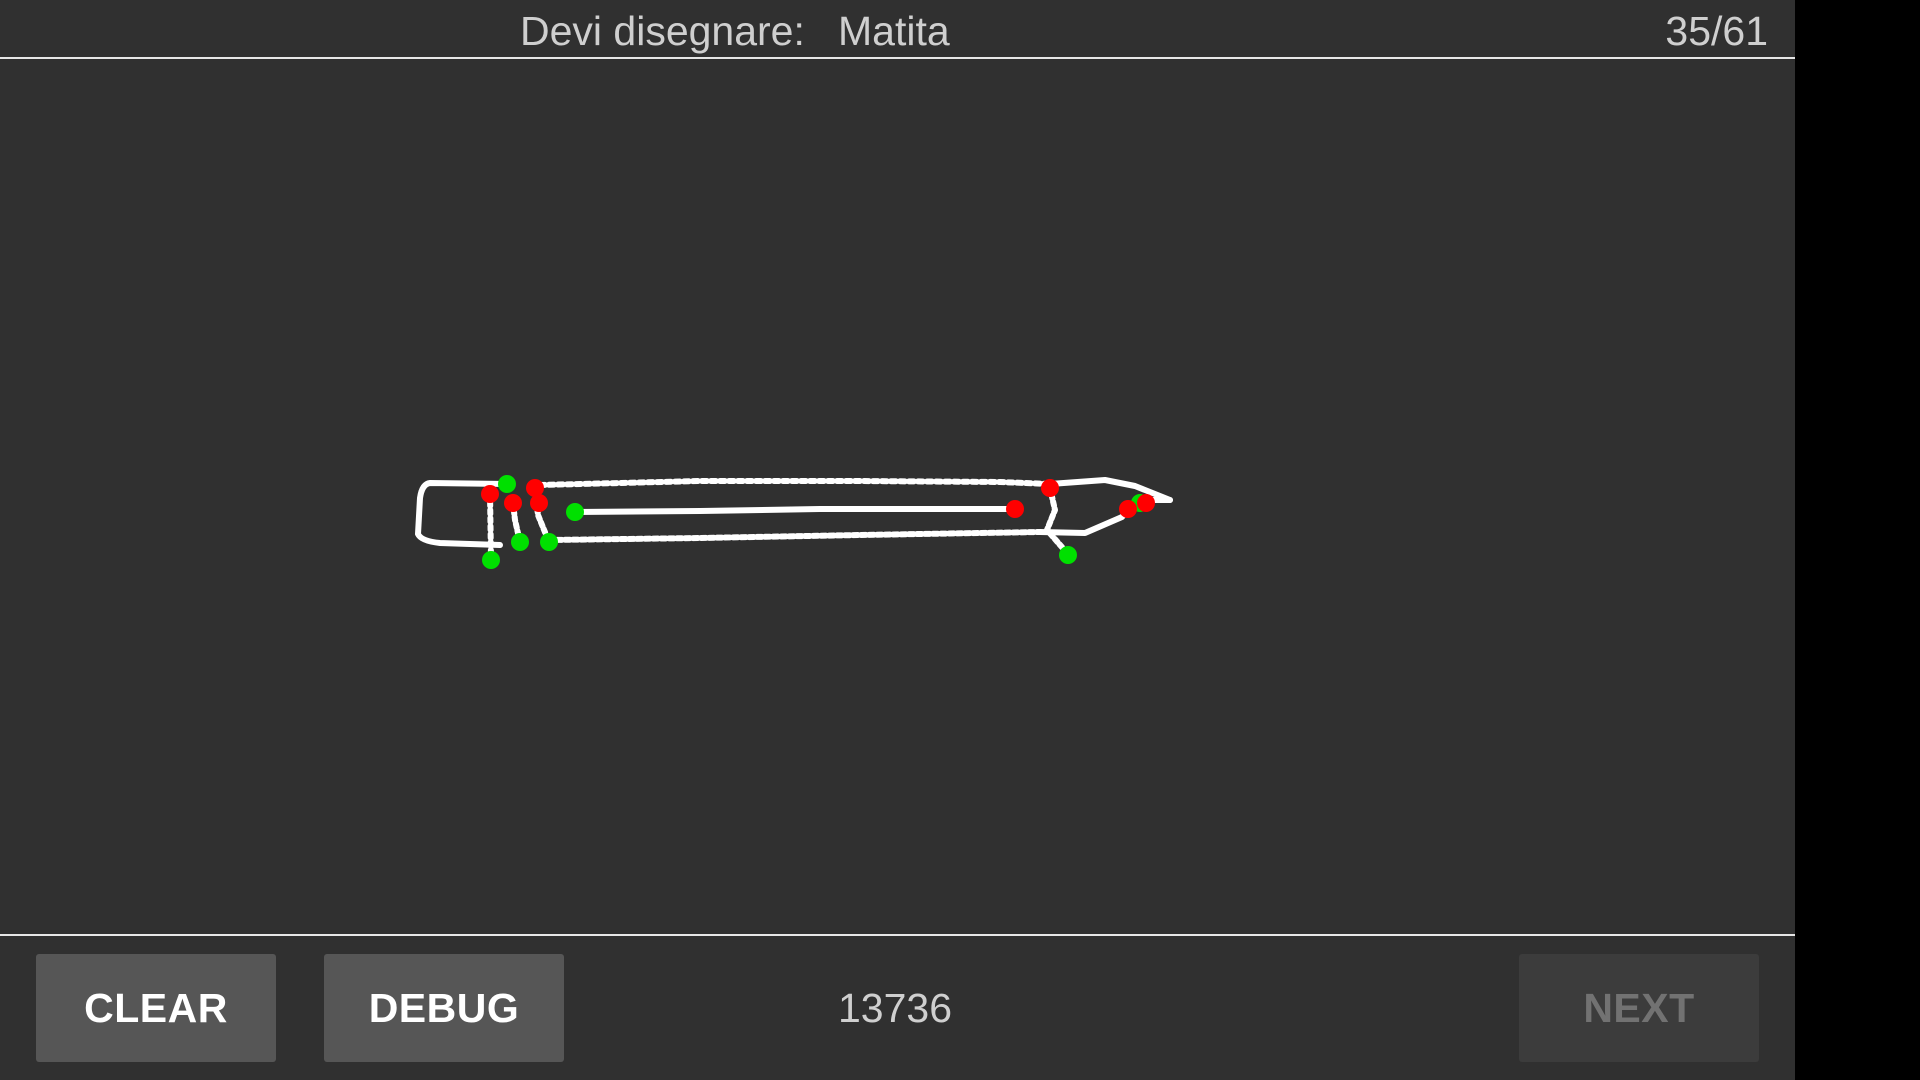  Describe the element at coordinates (1857, 540) in the screenshot. I see `system-nav-strip` at that location.